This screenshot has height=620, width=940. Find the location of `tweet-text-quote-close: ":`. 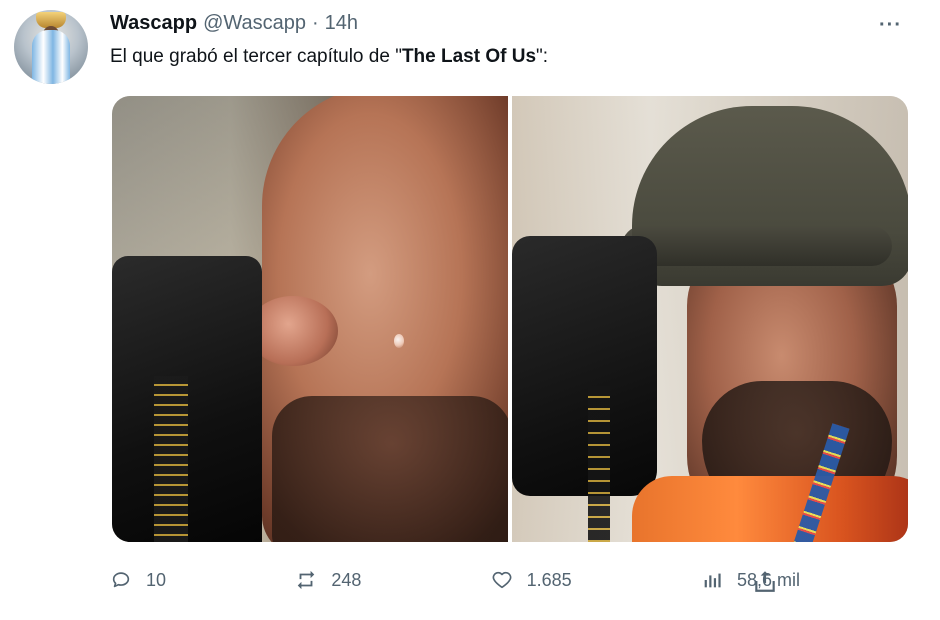

tweet-text-quote-close: ": is located at coordinates (542, 56).